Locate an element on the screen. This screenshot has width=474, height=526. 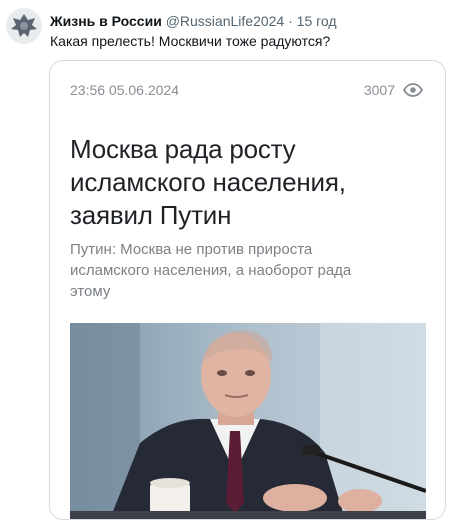
card-meta: 23:56 05.06.2024 3007 is located at coordinates (246, 90).